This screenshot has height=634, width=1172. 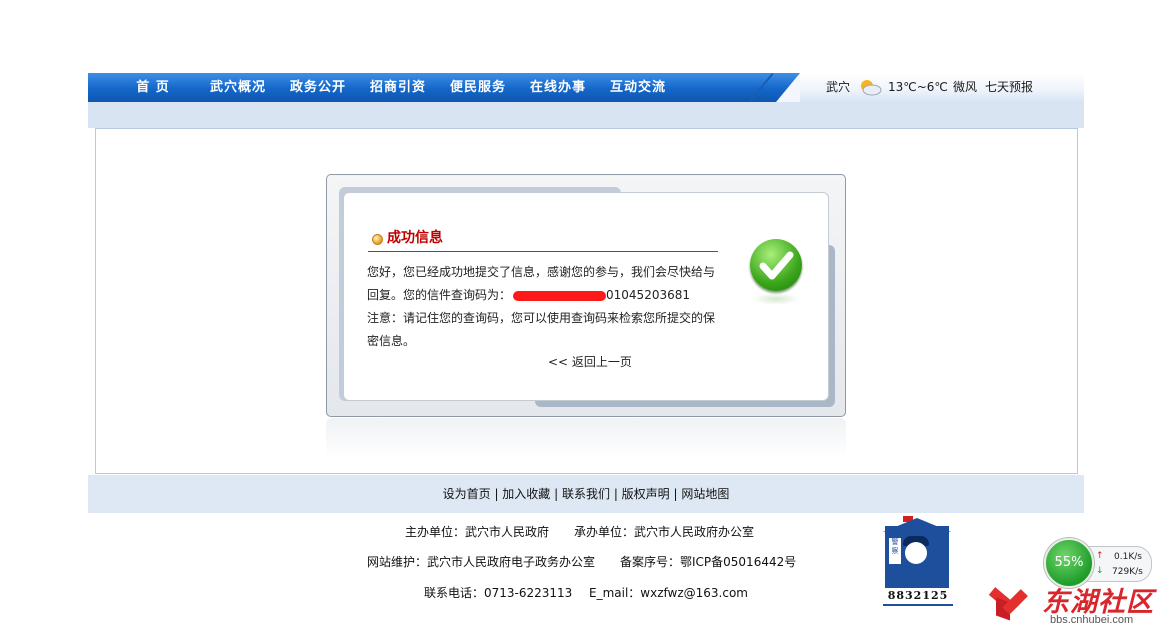 What do you see at coordinates (1100, 571) in the screenshot?
I see `download-arrow-icon: ↓` at bounding box center [1100, 571].